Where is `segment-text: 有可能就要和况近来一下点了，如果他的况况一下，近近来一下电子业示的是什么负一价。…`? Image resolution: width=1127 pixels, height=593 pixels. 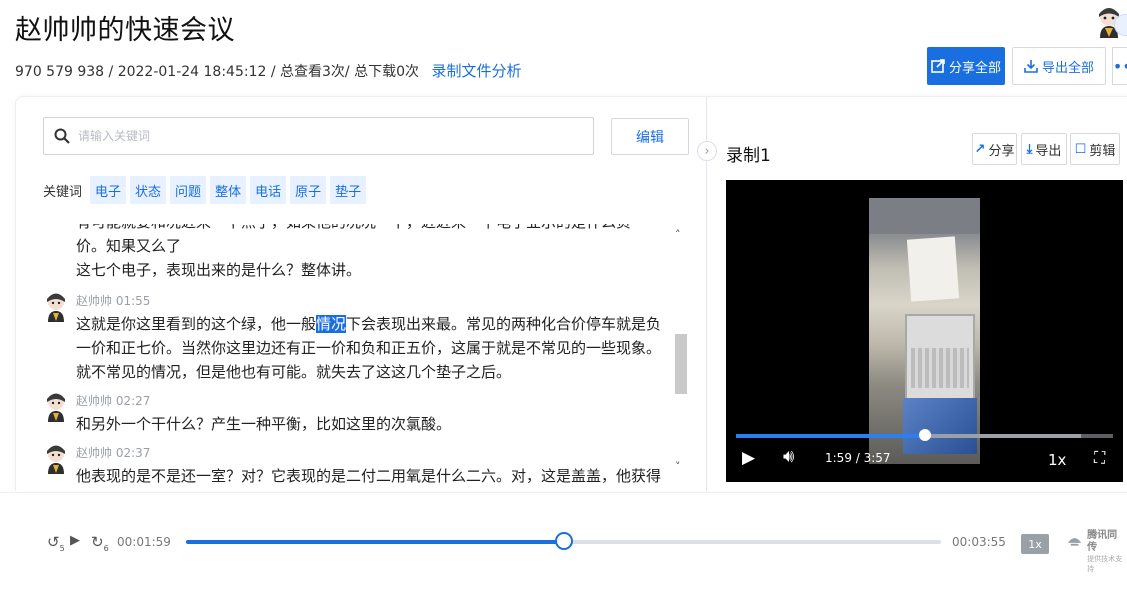
segment-text: 有可能就要和况近来一下点了，如果他的况况一下，近近来一下电子业示的是什么负一价。… is located at coordinates (361, 239).